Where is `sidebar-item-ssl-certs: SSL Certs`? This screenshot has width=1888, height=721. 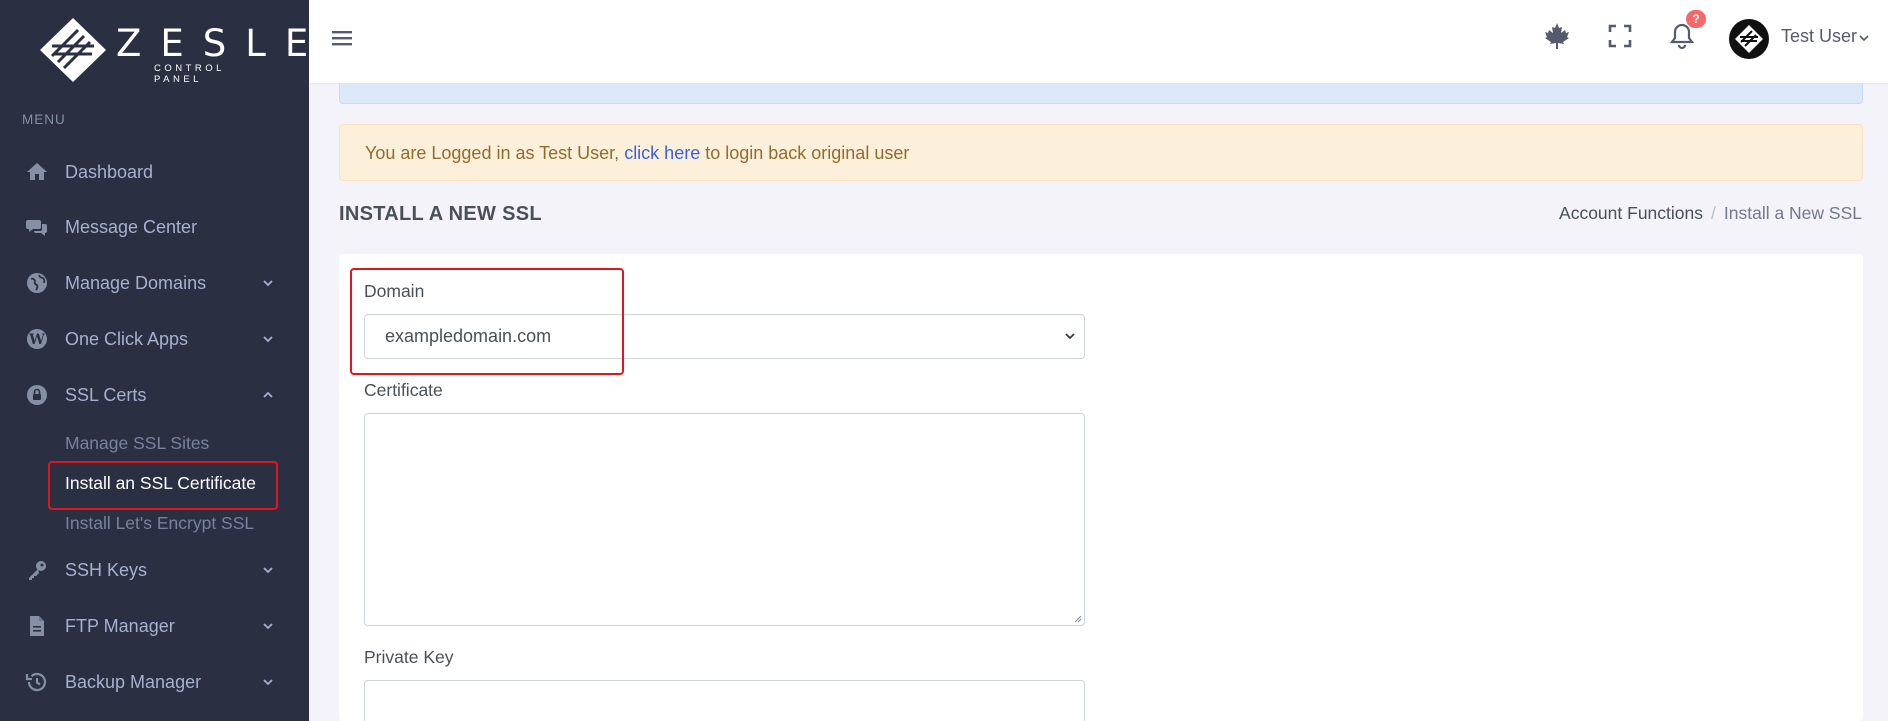
sidebar-item-ssl-certs: SSL Certs is located at coordinates (154, 395).